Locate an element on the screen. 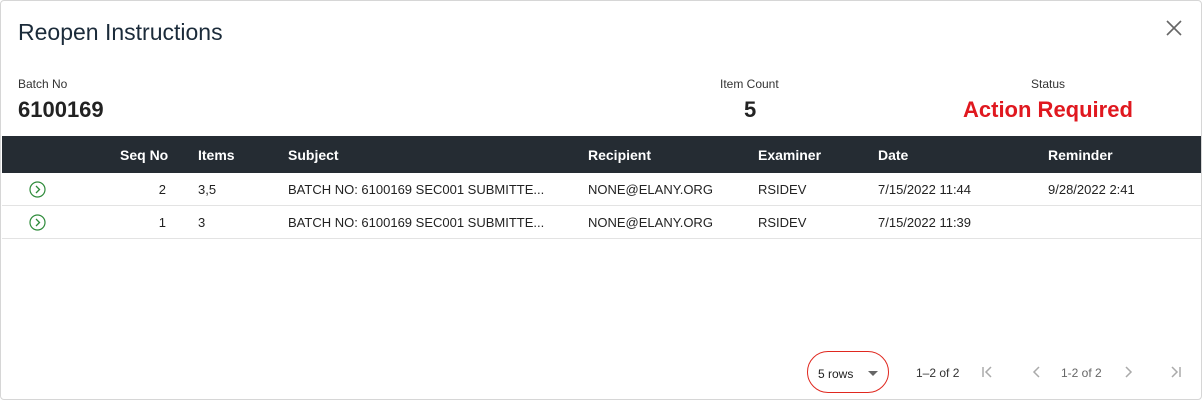  cell-seq-no: 2 is located at coordinates (162, 189).